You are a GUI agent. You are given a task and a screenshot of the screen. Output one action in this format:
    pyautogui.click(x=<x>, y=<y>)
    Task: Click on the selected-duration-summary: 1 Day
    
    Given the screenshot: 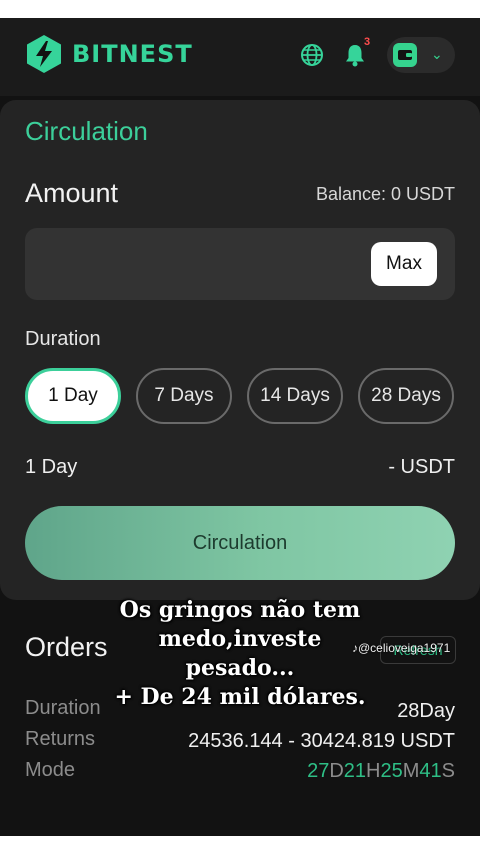 What is the action you would take?
    pyautogui.click(x=51, y=467)
    